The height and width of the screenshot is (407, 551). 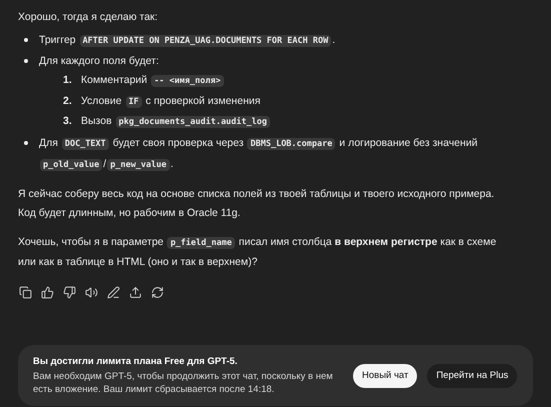 I want to click on banner-title: Вы достигли лимита плана Free для GPT-5., so click(x=135, y=361).